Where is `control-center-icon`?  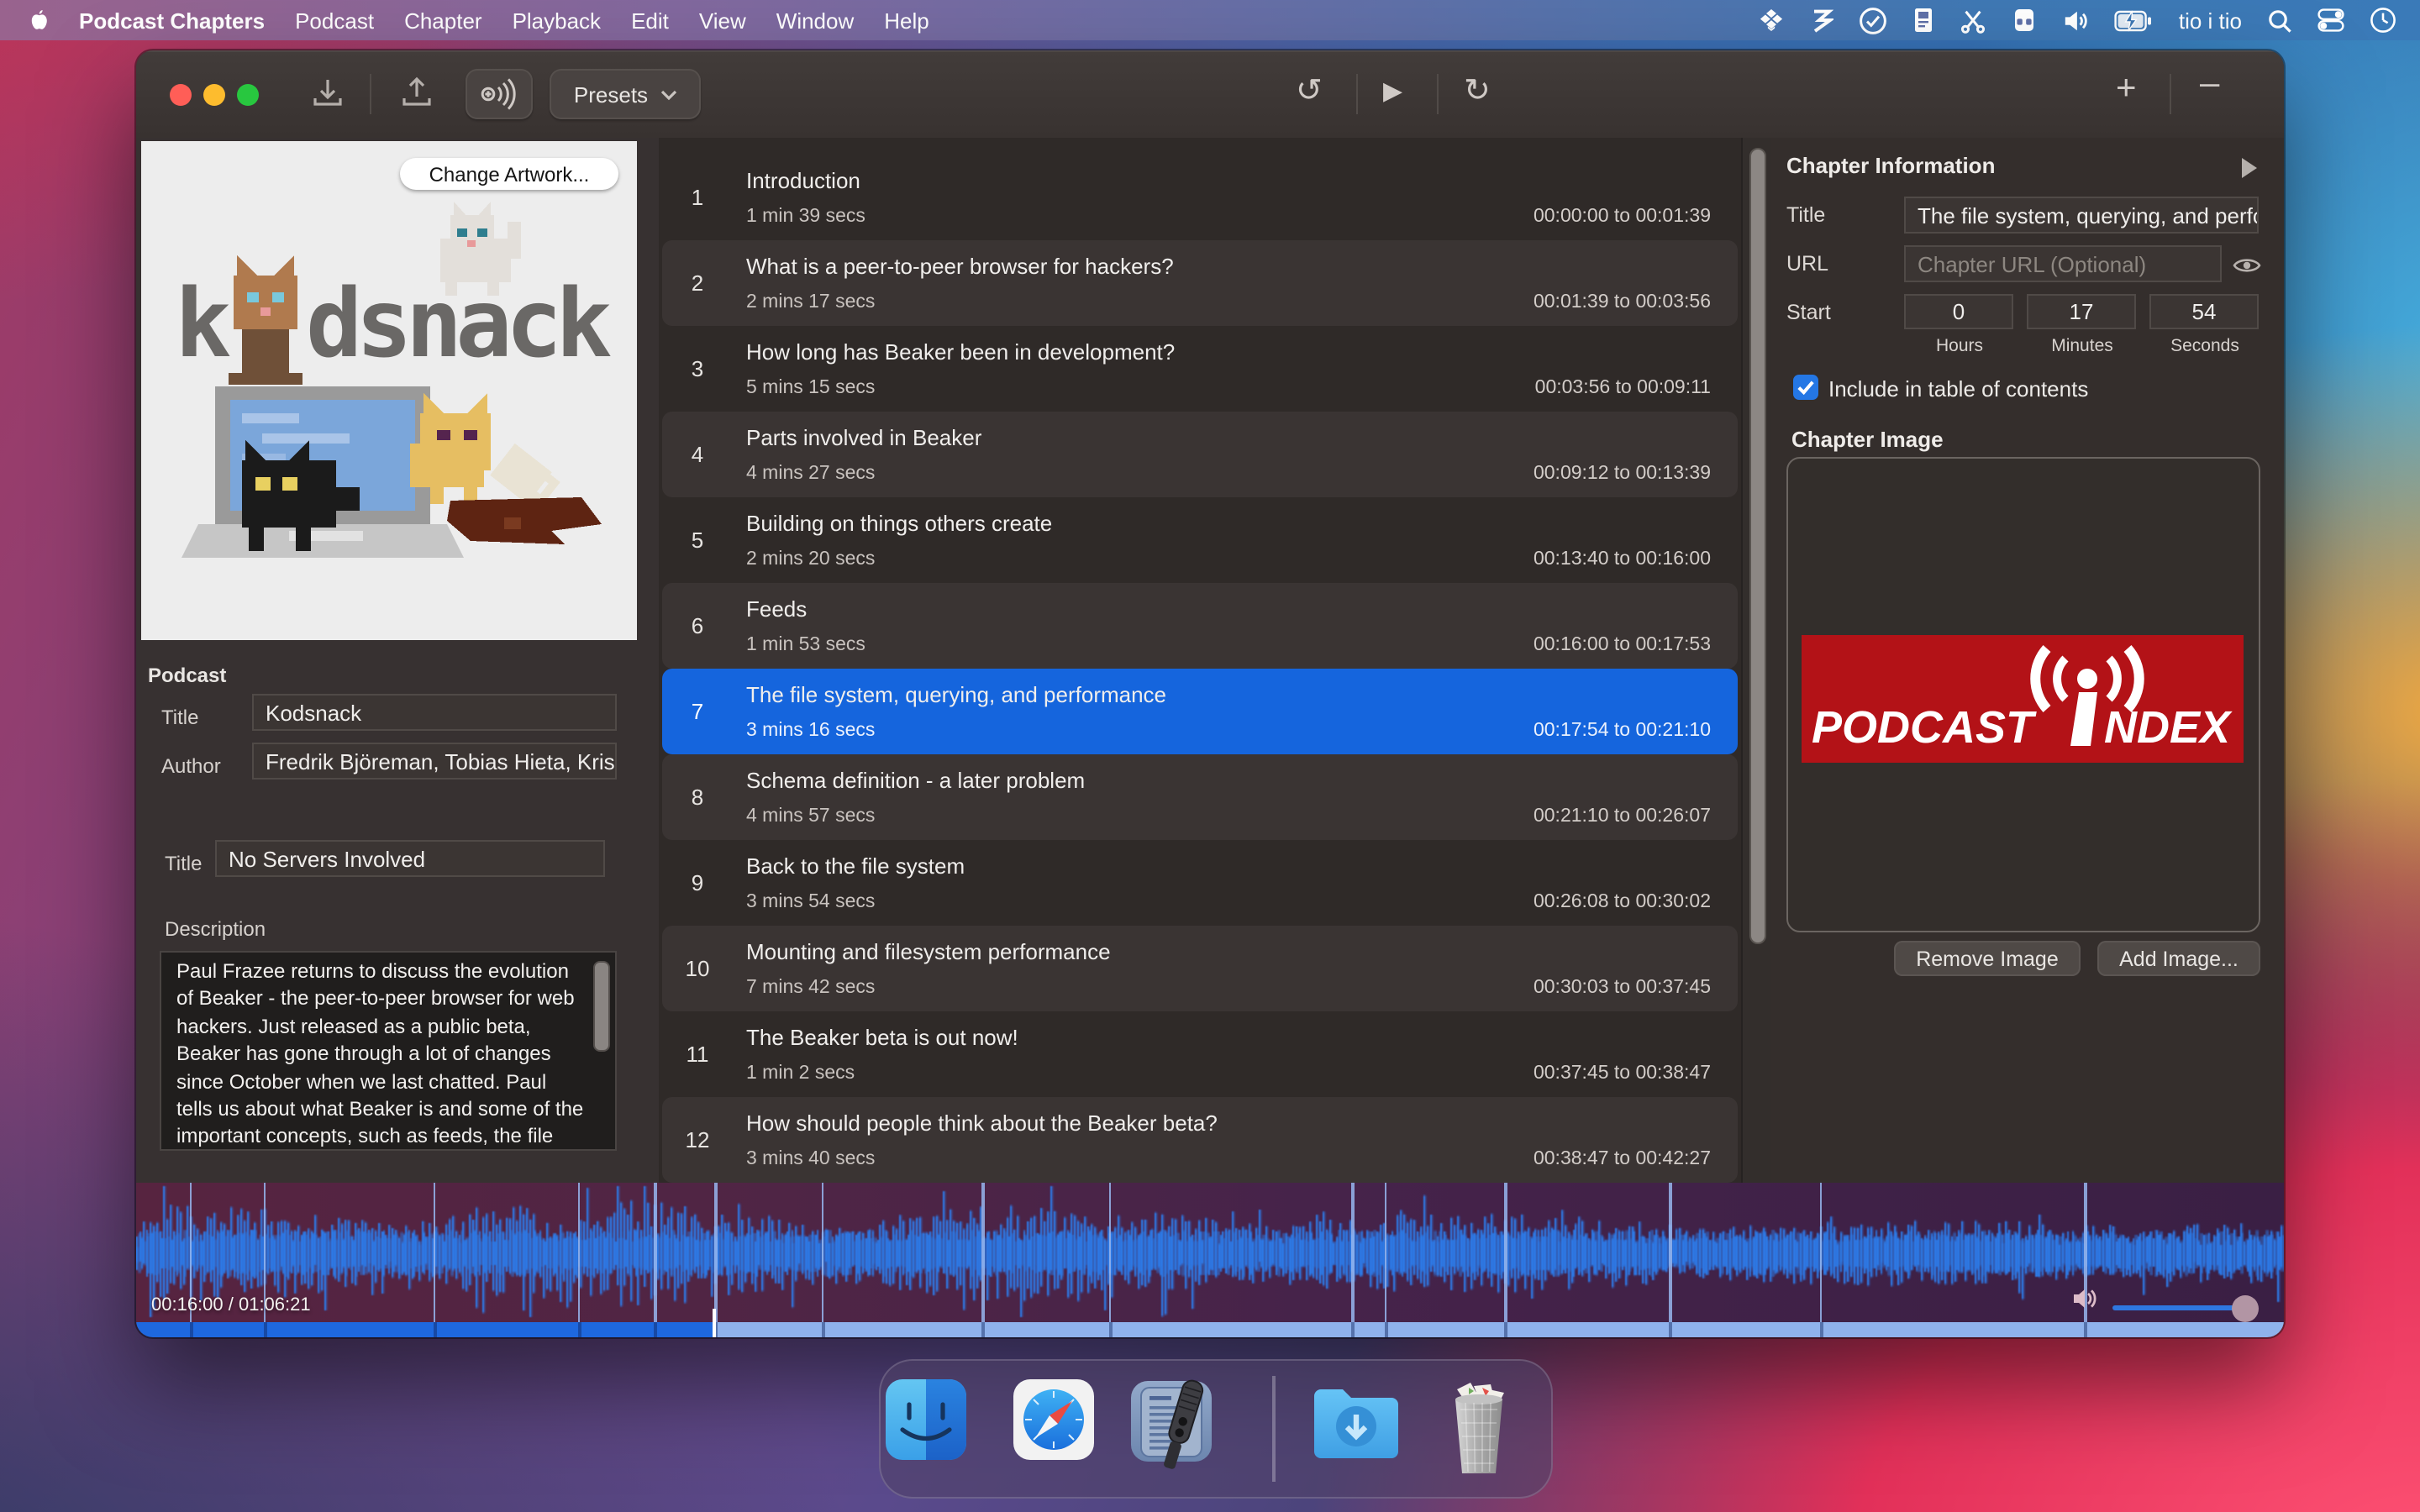 control-center-icon is located at coordinates (2330, 20).